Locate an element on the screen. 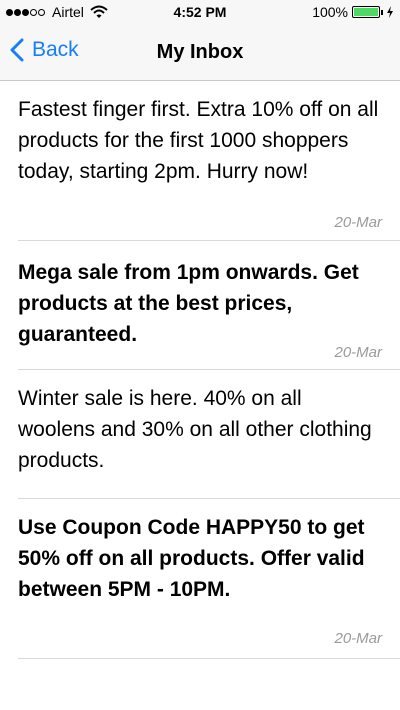 Image resolution: width=400 pixels, height=710 pixels. charging-bolt-icon is located at coordinates (390, 12).